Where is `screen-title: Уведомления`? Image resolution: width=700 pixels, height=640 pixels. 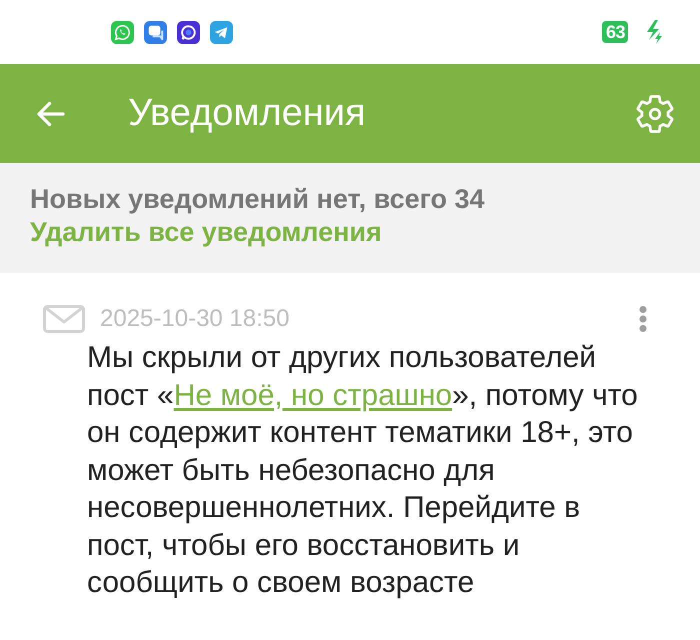
screen-title: Уведомления is located at coordinates (247, 113).